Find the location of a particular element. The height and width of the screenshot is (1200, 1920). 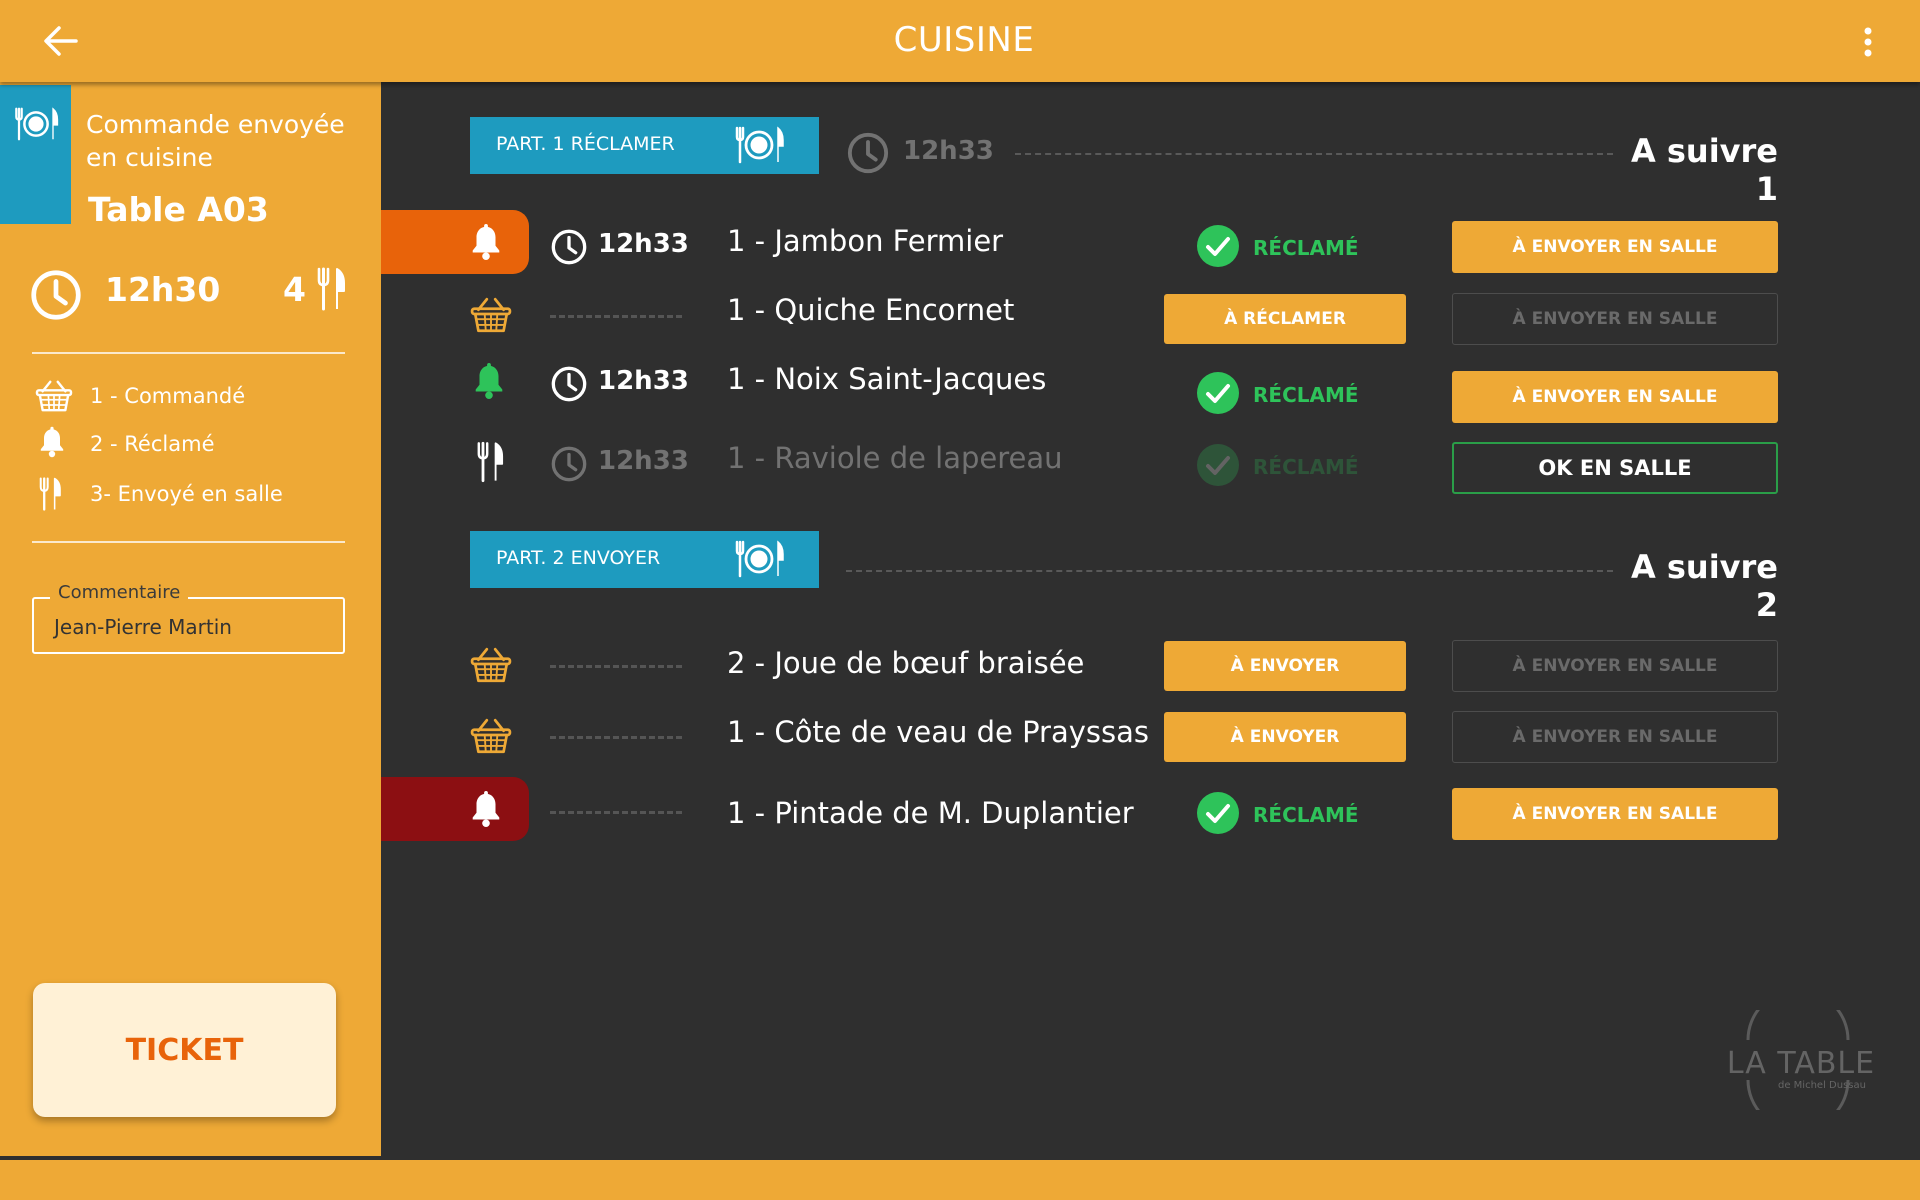

legend-sent: 3- Envoyé en salle is located at coordinates (186, 494).